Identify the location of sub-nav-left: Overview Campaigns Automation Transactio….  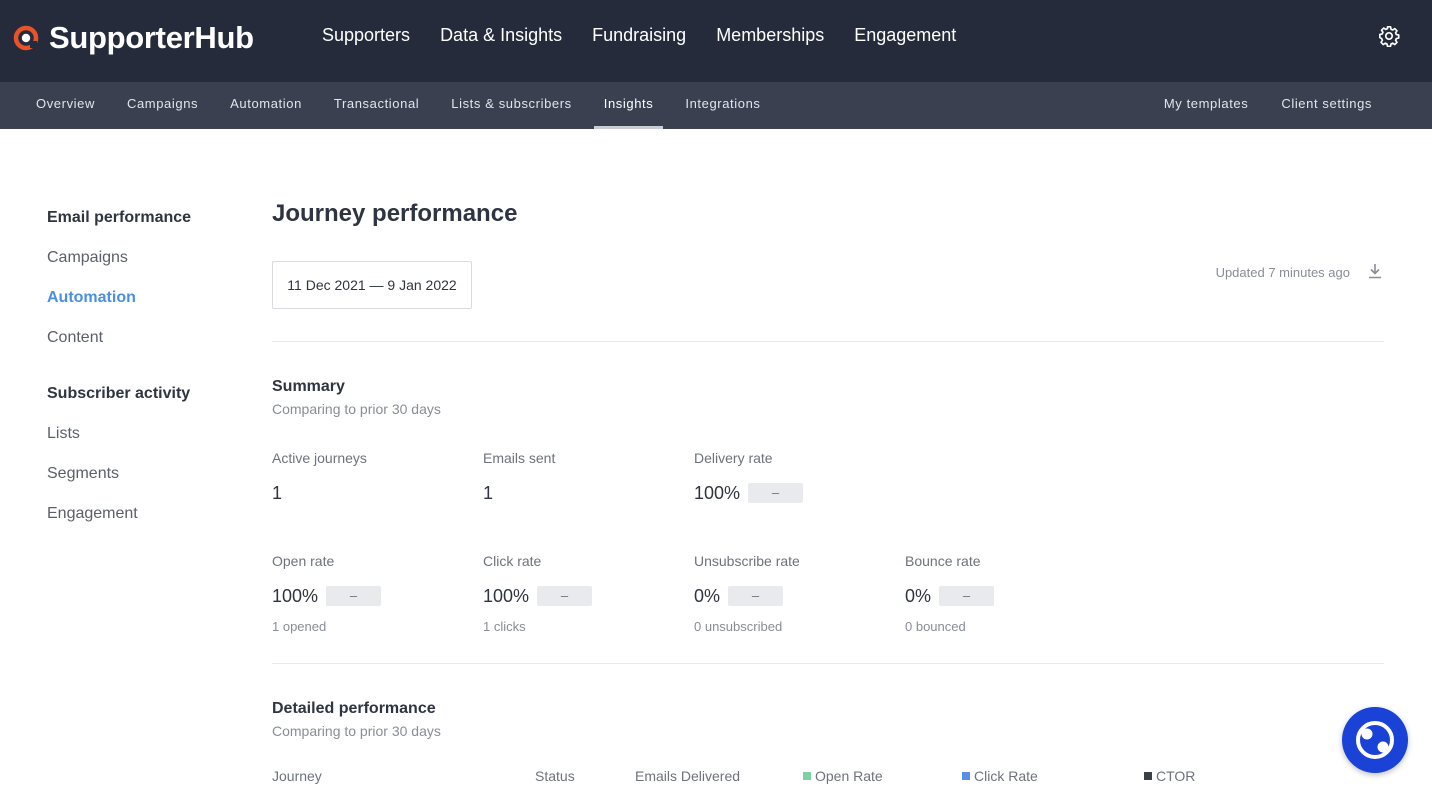
(414, 105).